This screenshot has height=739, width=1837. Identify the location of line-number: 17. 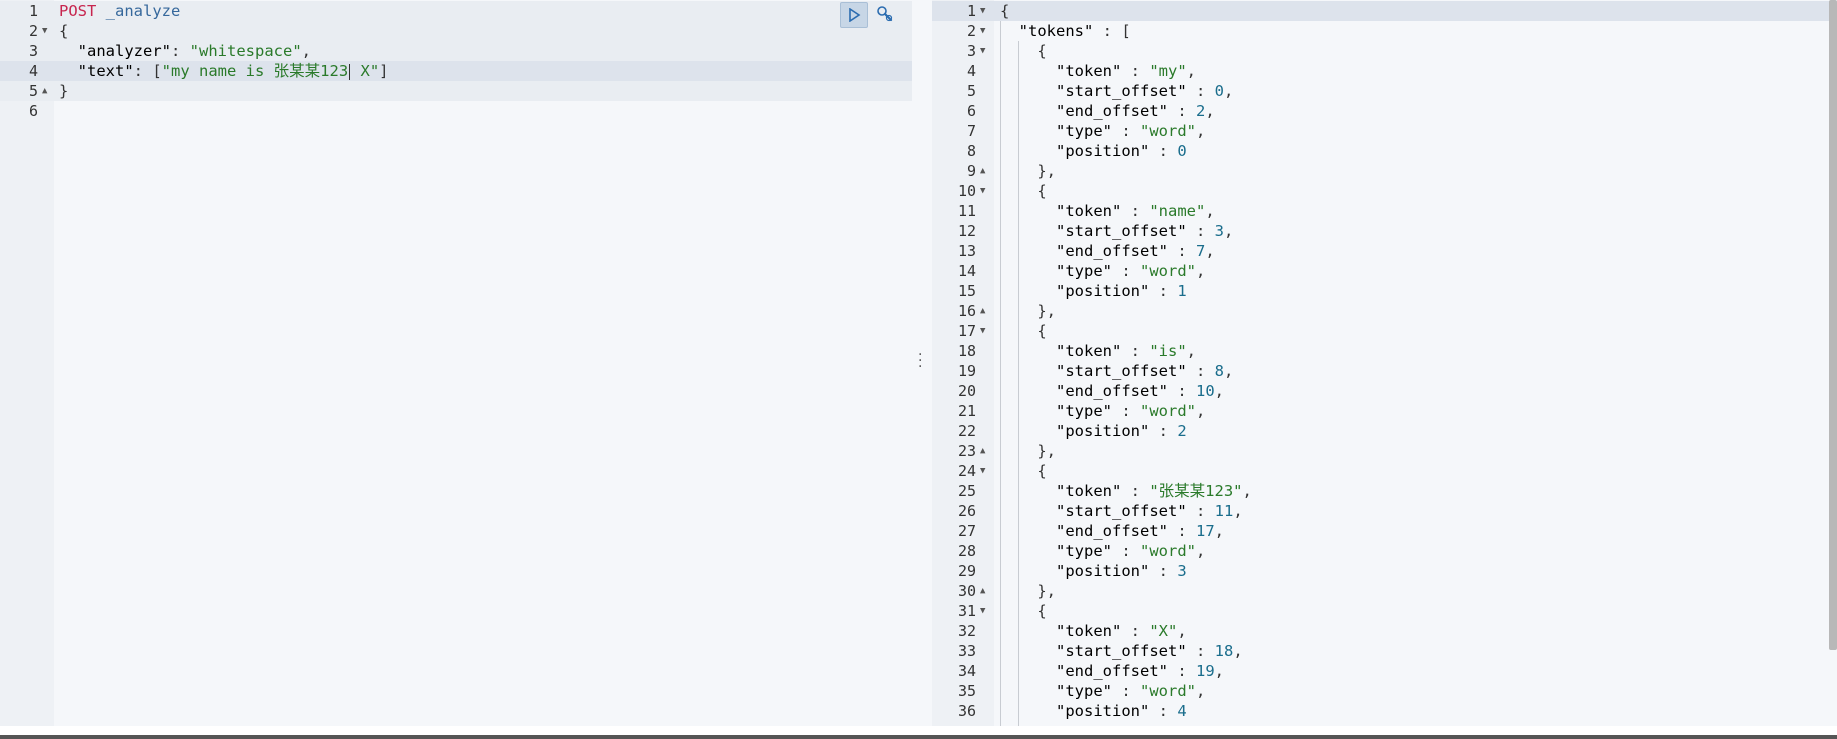
(966, 331).